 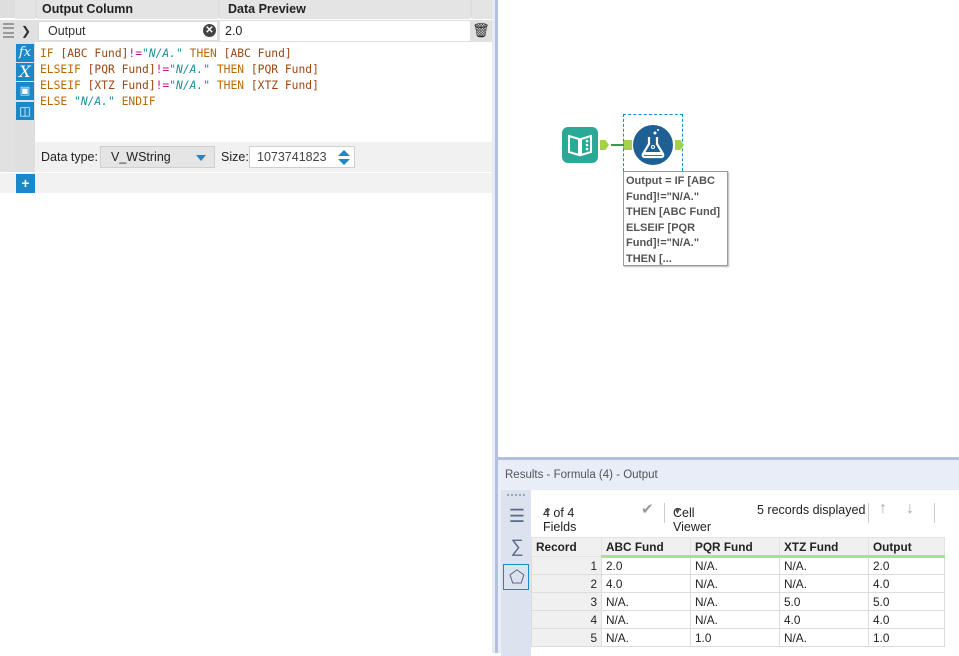 I want to click on output-tag-icon: ⬠, so click(x=517, y=577).